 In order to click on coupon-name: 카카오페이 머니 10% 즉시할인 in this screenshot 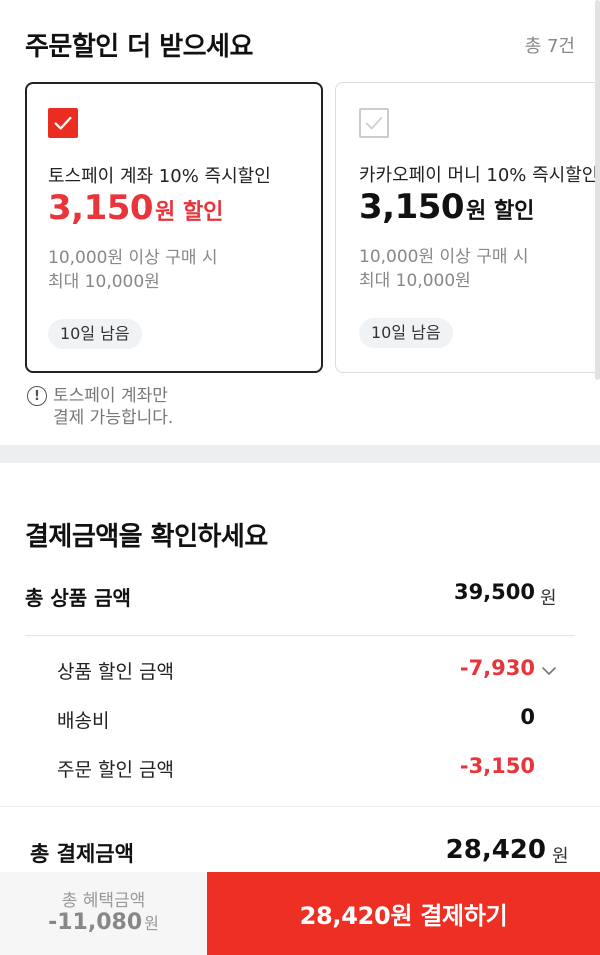, I will do `click(479, 175)`.